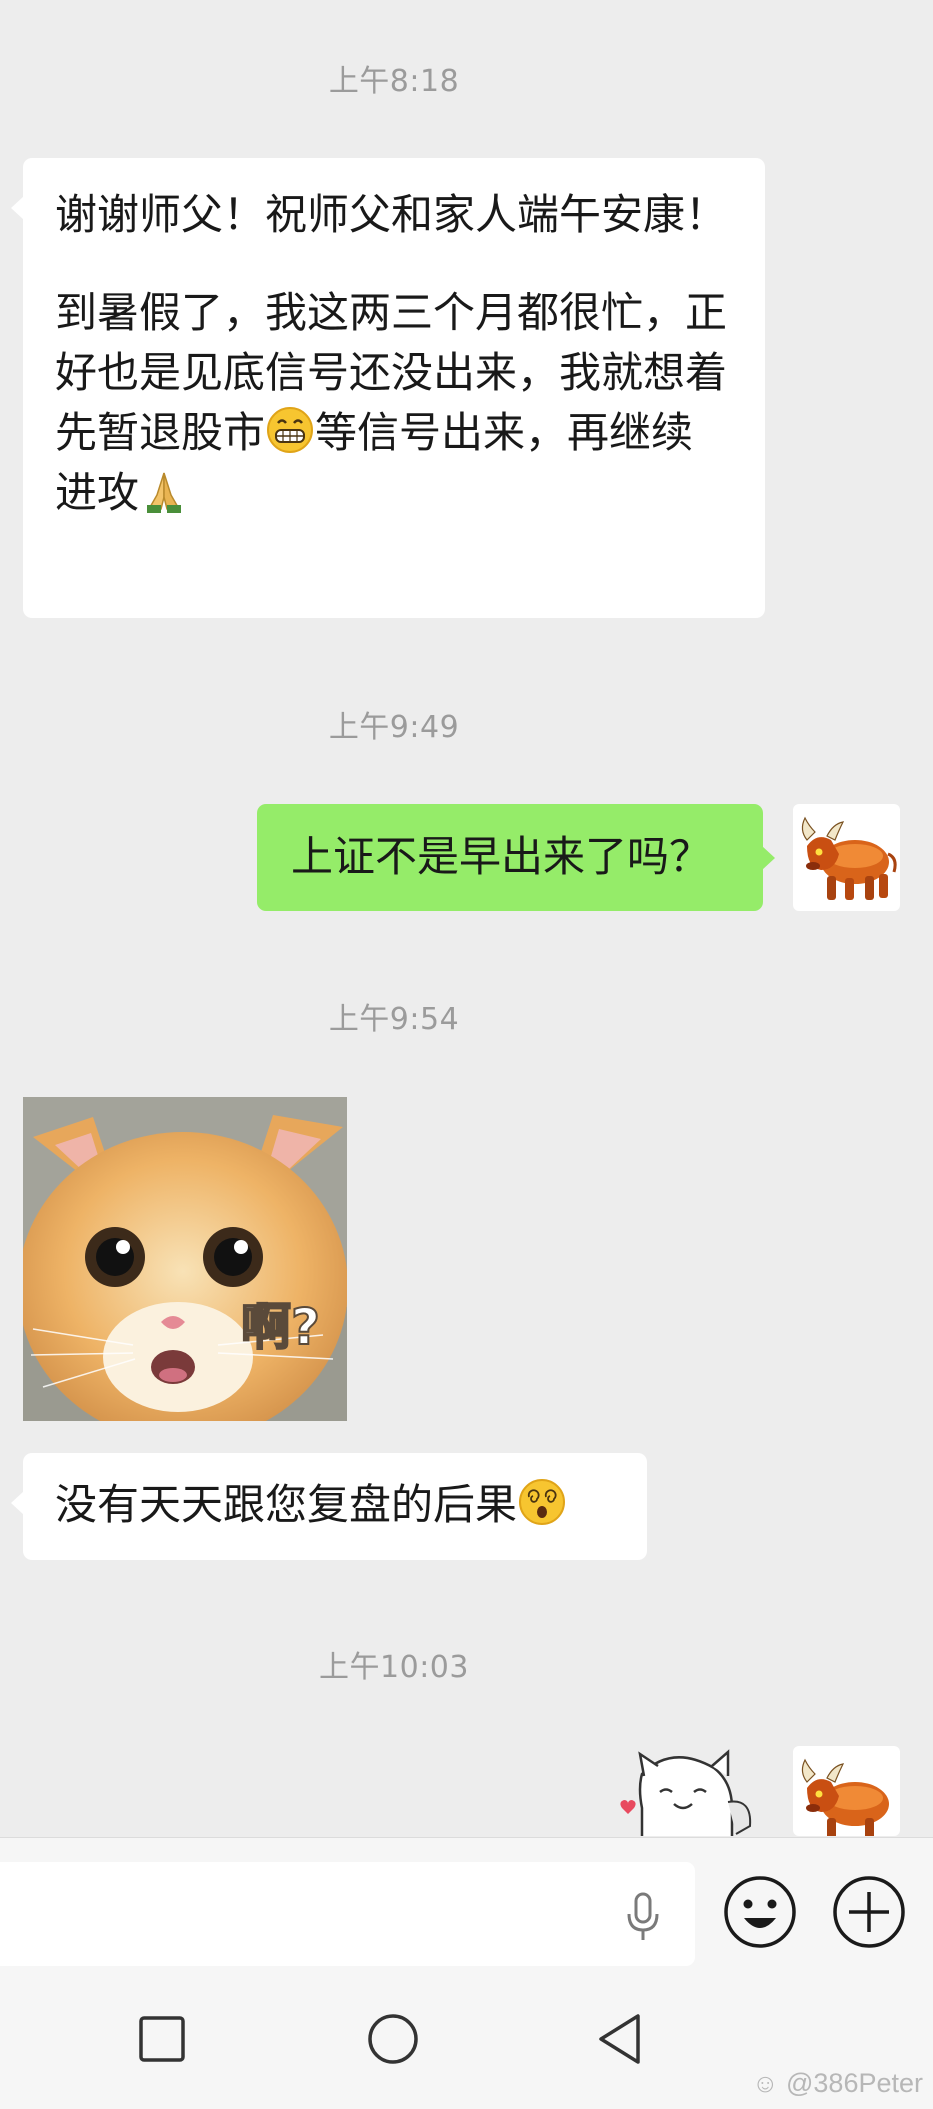 The height and width of the screenshot is (2109, 933). Describe the element at coordinates (393, 2039) in the screenshot. I see `circle-icon` at that location.